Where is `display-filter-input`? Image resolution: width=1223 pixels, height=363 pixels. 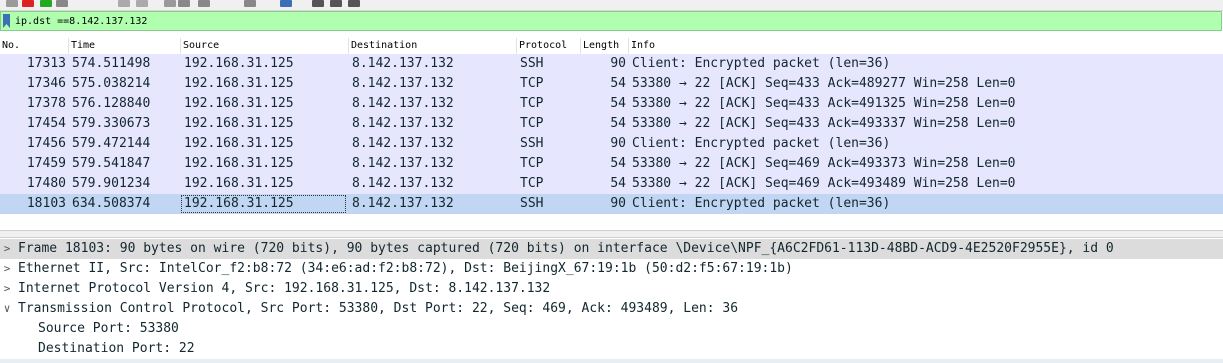
display-filter-input is located at coordinates (615, 21).